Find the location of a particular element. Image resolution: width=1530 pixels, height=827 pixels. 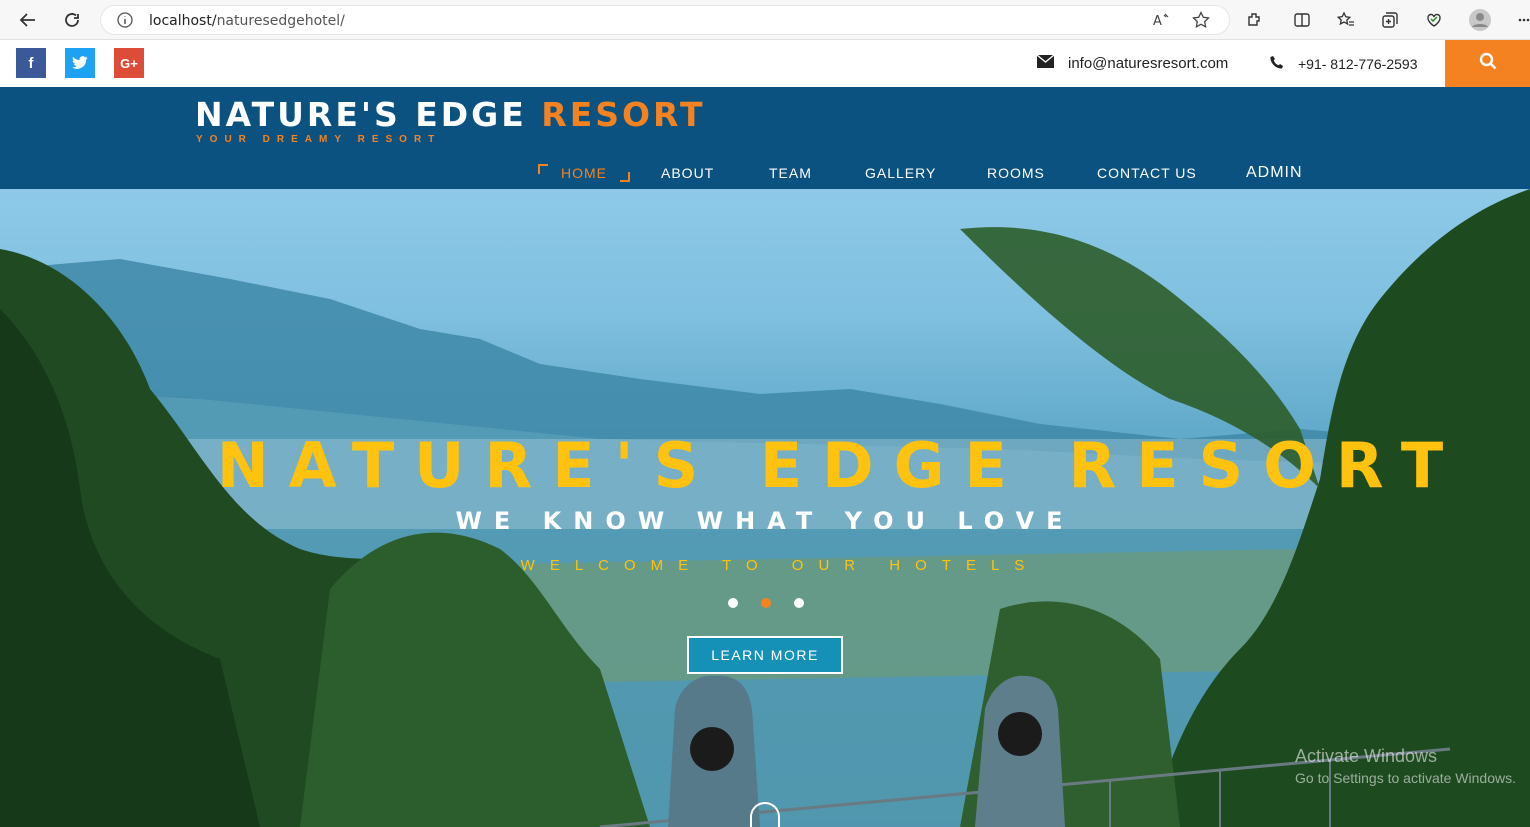

phone-icon is located at coordinates (1277, 63).